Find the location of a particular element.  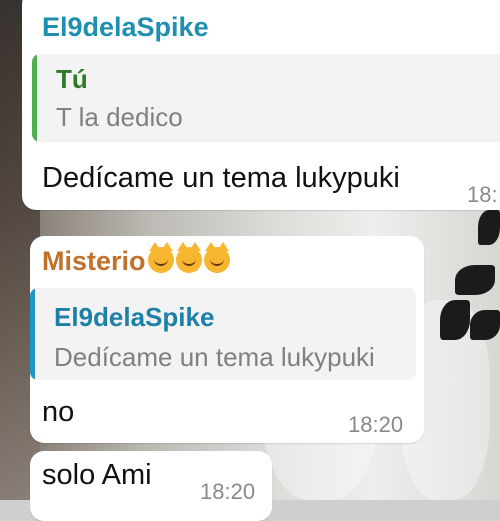

reply-quote-sender: El9delaSpike is located at coordinates (134, 317).